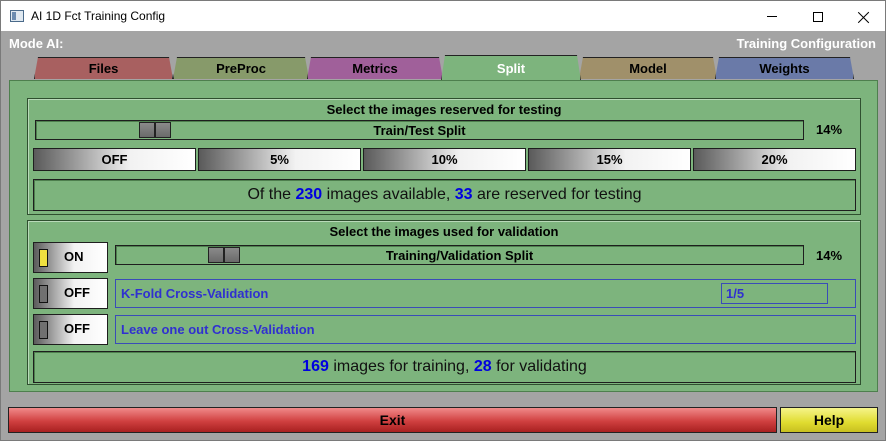 Image resolution: width=886 pixels, height=441 pixels. Describe the element at coordinates (774, 159) in the screenshot. I see `preset-20-button: 20%` at that location.